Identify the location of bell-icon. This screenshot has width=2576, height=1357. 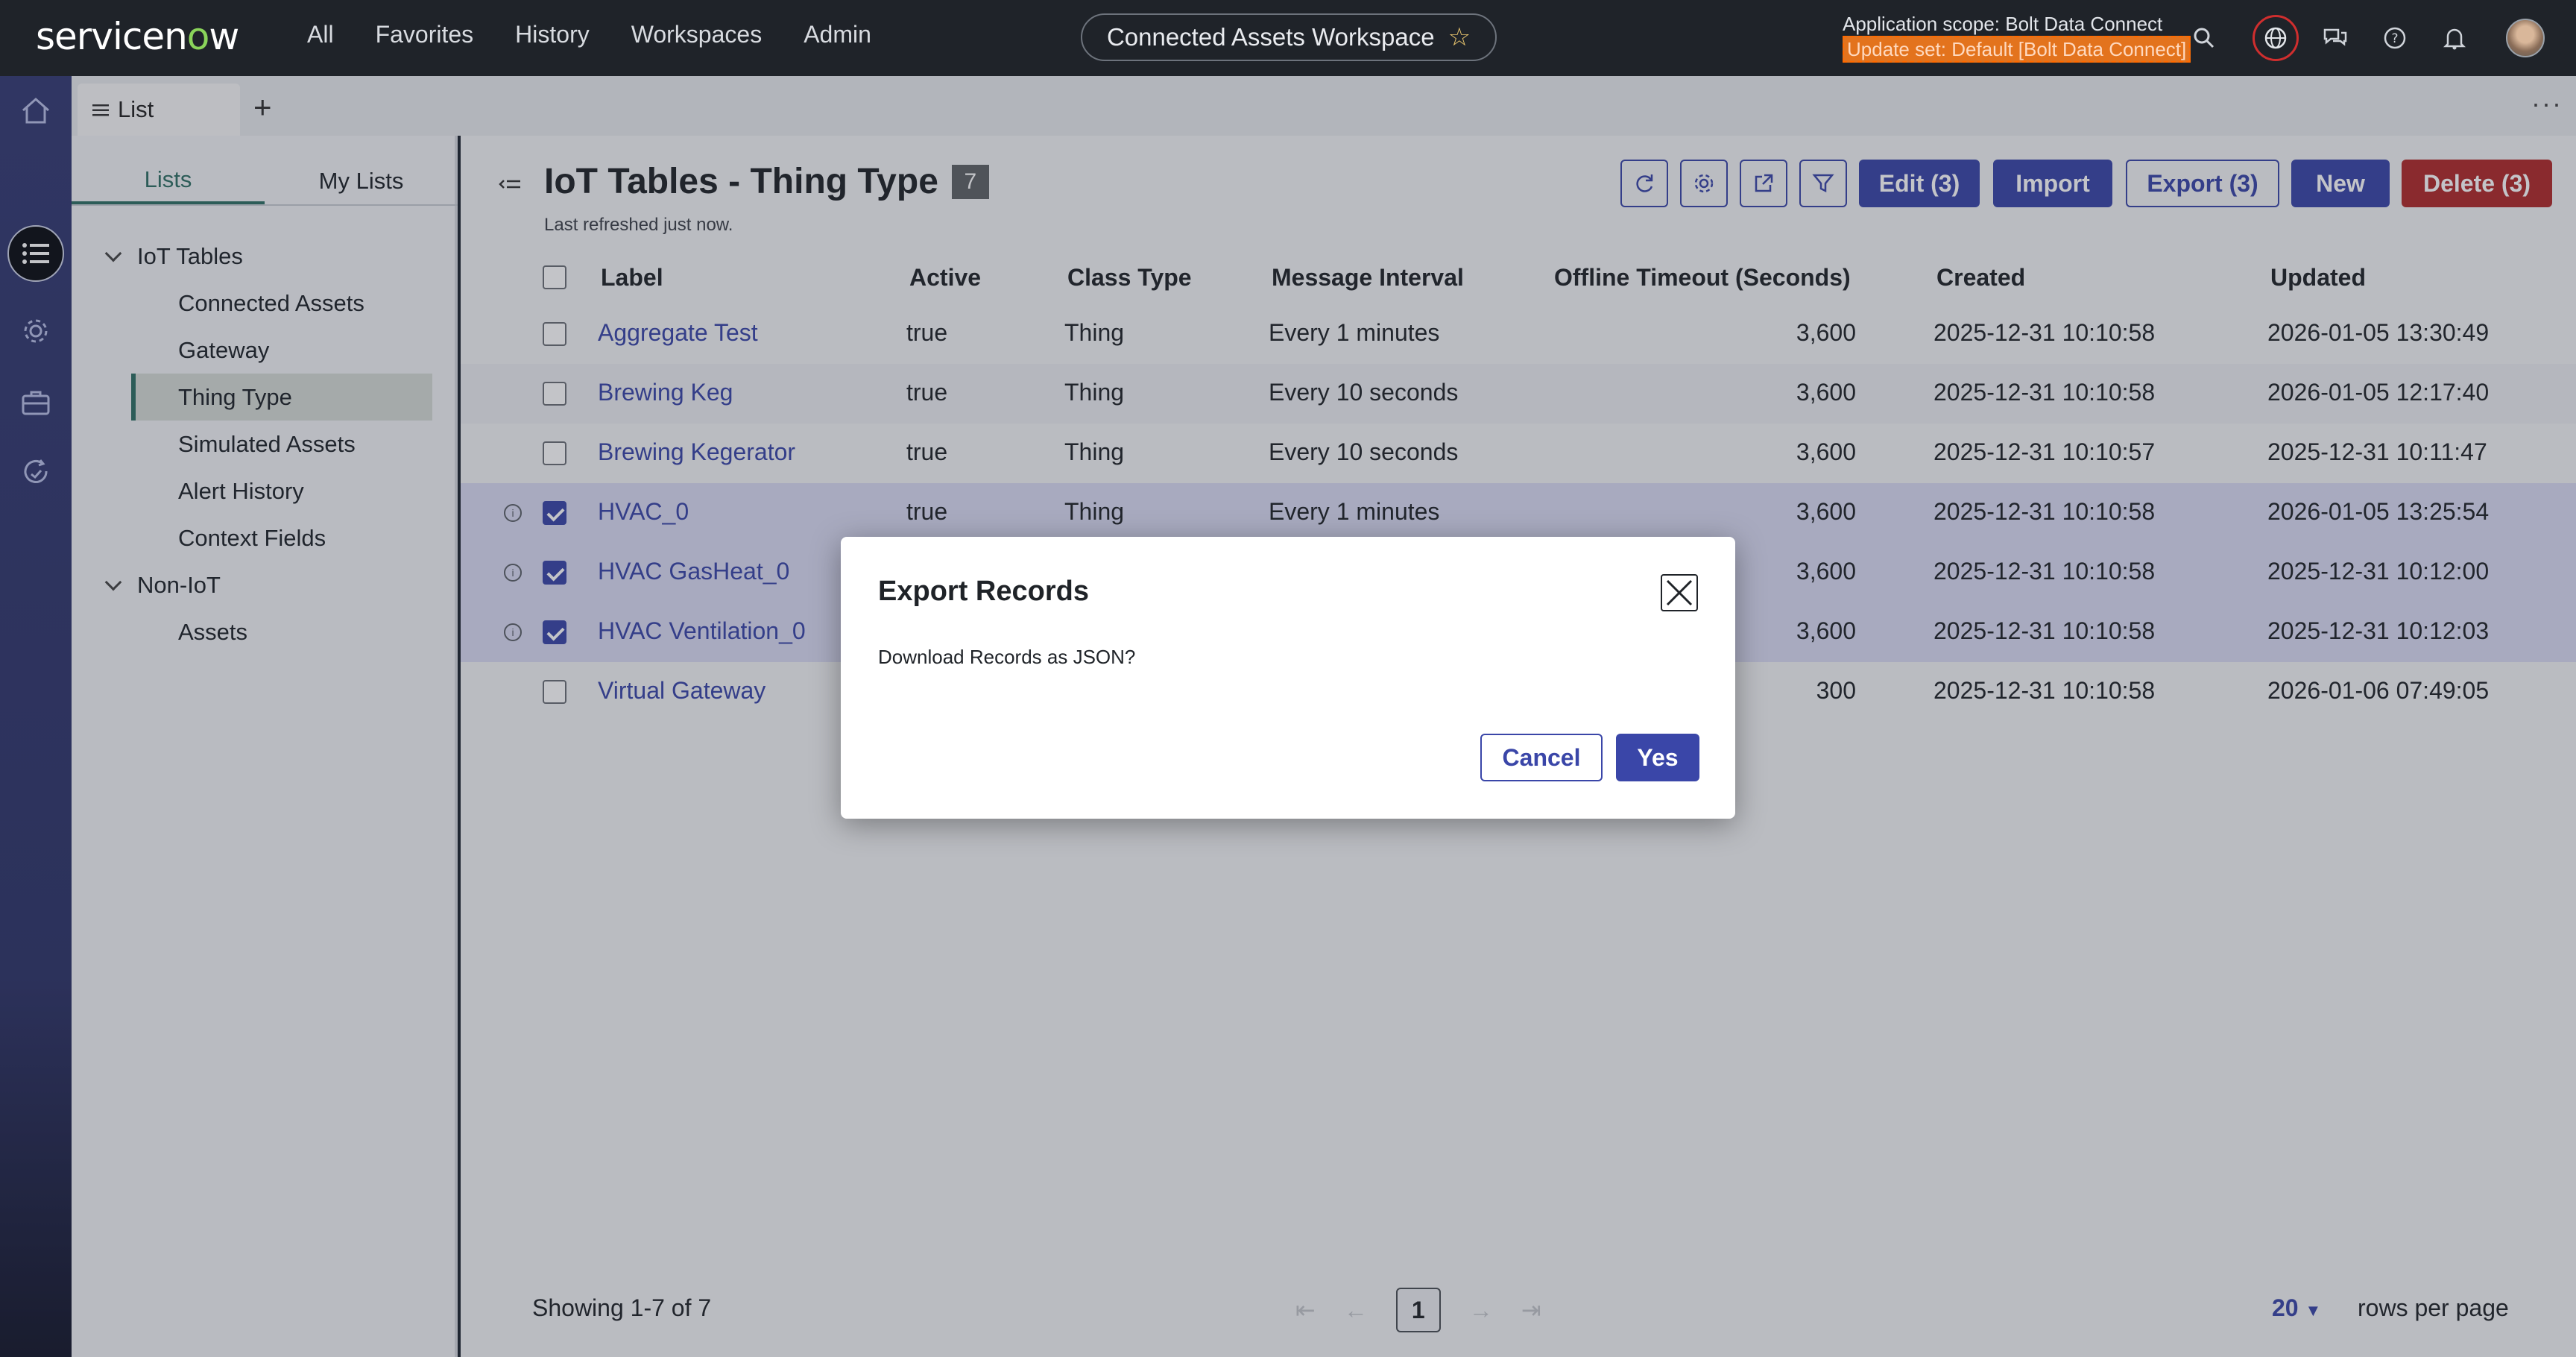
(2454, 38).